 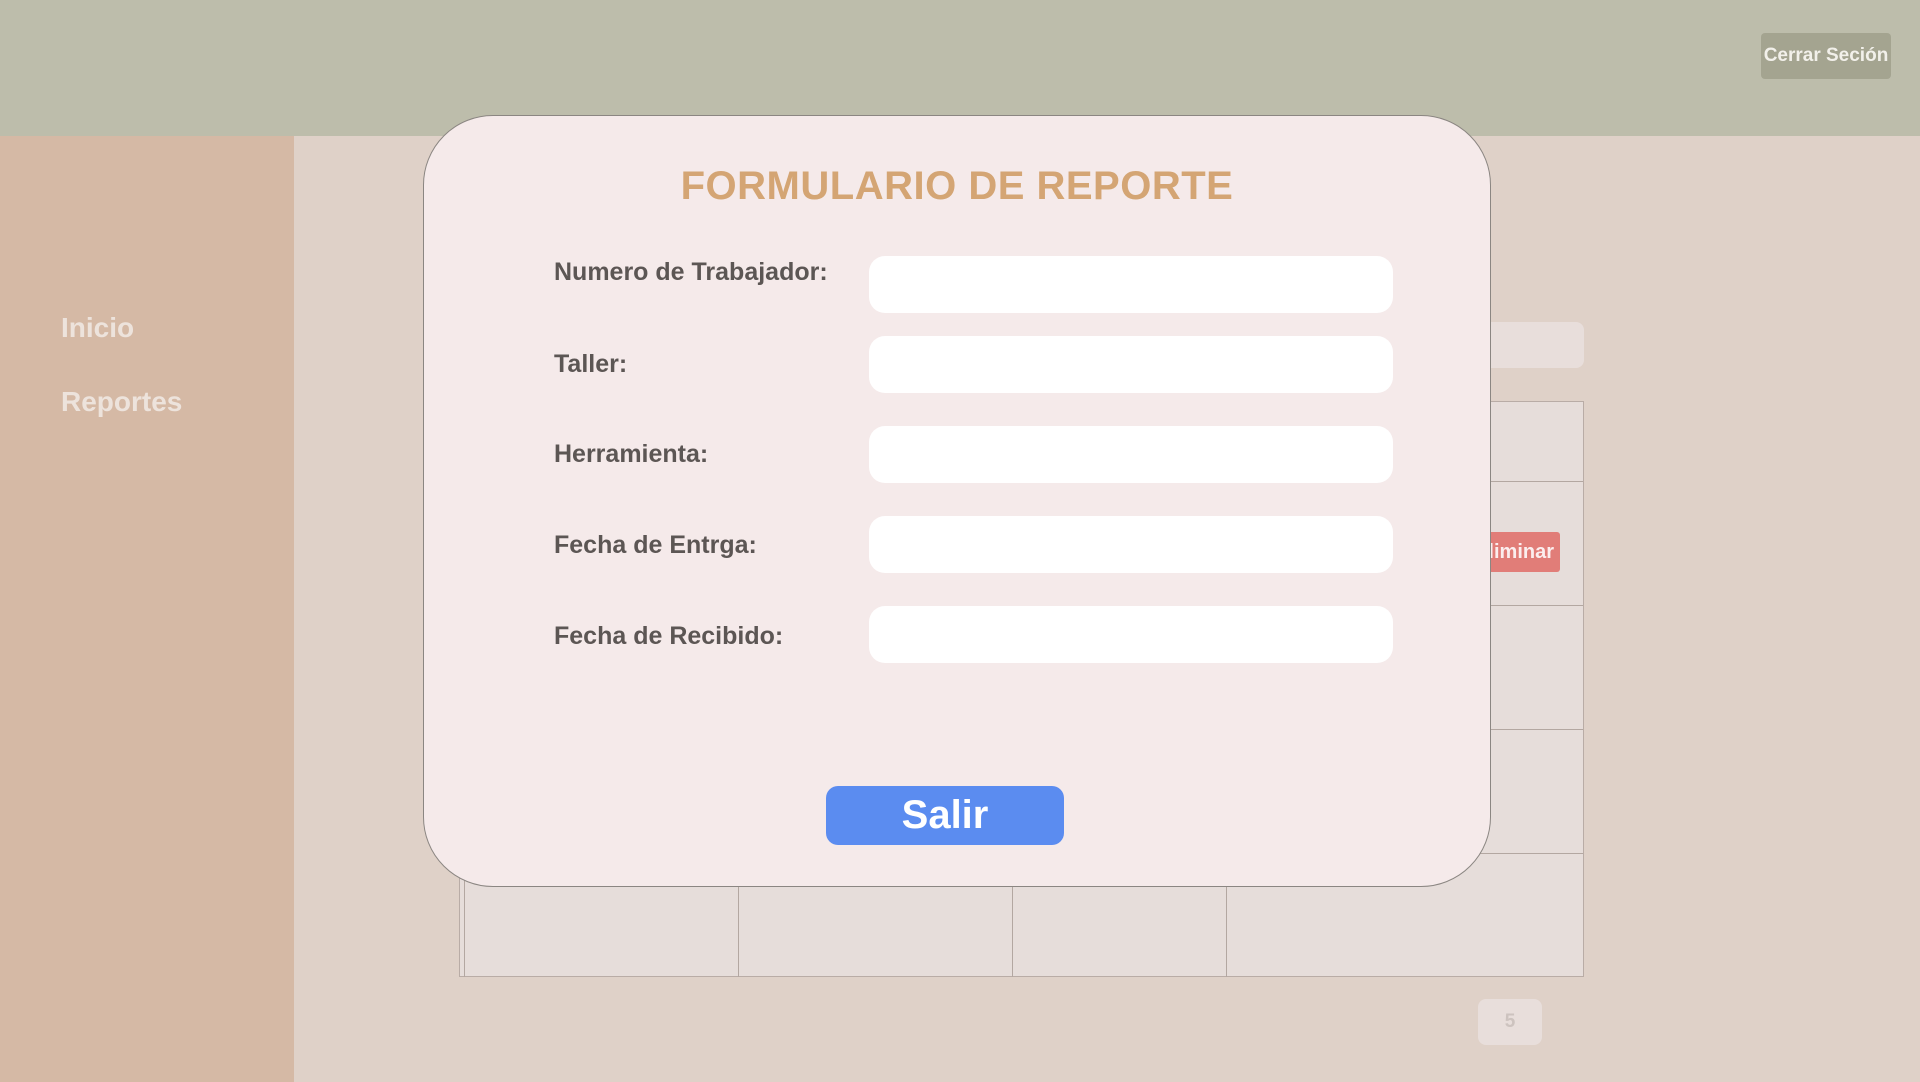 I want to click on workshop-label: Taller:, so click(x=591, y=364).